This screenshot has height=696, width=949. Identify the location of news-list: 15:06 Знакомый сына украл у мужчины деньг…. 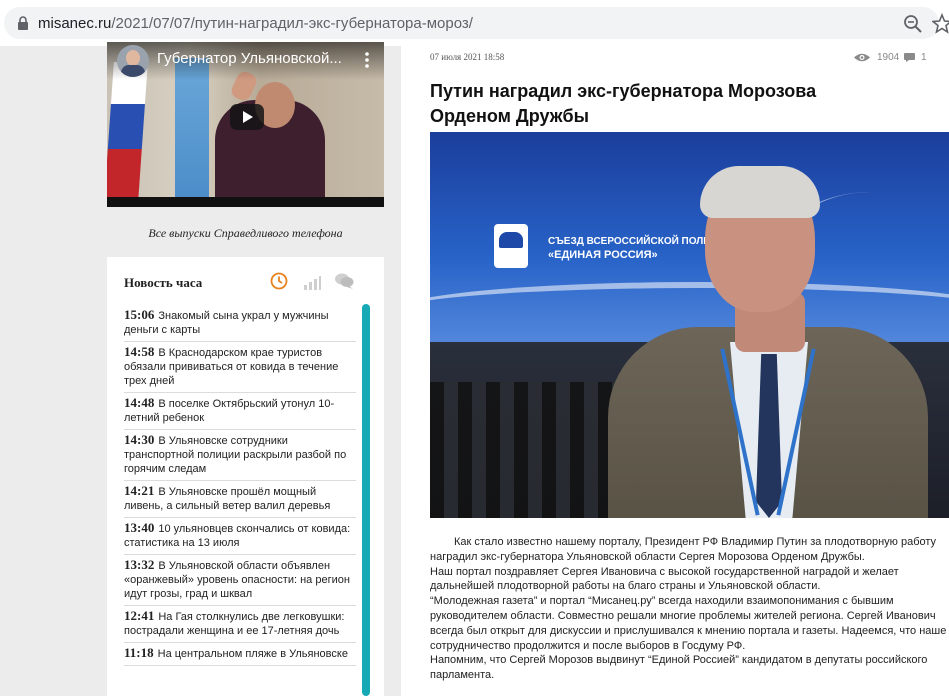
(240, 485).